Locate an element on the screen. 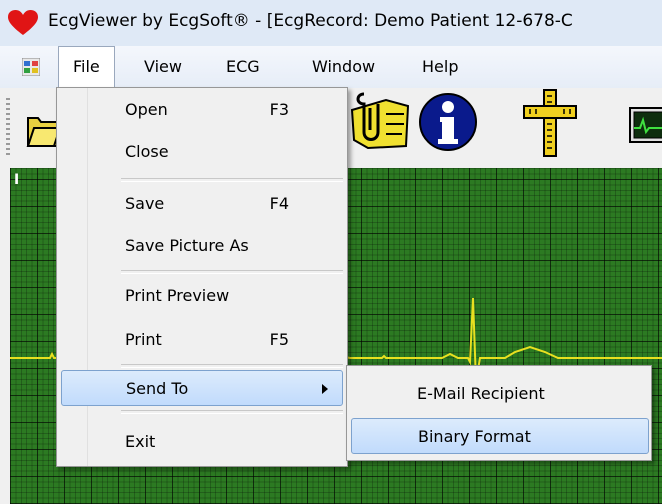  menu-help: Help is located at coordinates (440, 67).